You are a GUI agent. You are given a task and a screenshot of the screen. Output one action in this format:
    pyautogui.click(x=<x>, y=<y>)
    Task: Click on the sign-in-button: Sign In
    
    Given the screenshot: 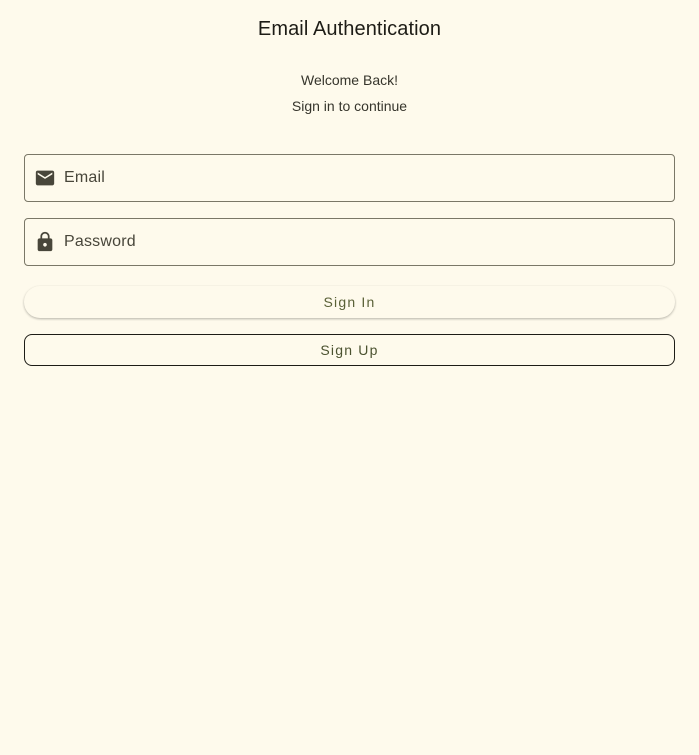 What is the action you would take?
    pyautogui.click(x=349, y=302)
    